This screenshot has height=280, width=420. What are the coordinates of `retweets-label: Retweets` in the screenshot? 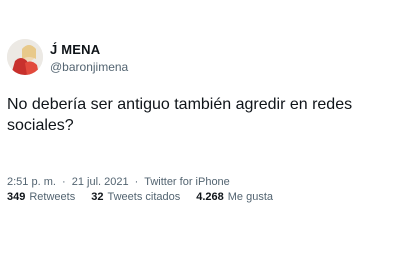 It's located at (52, 197).